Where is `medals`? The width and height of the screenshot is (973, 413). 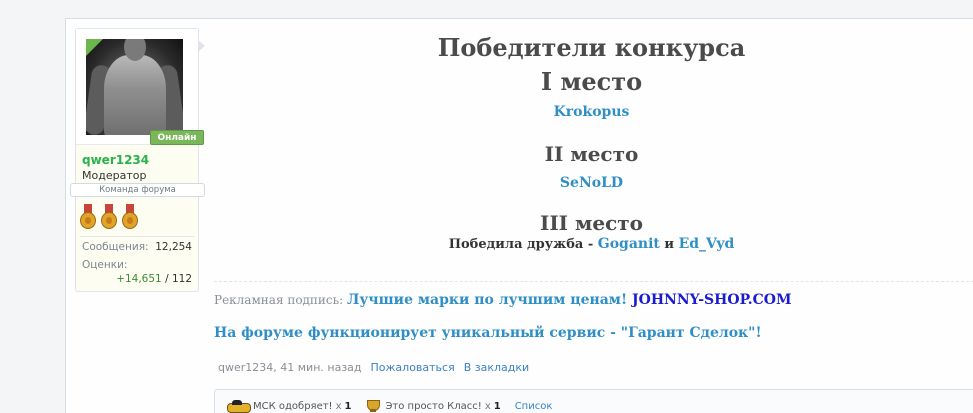
medals is located at coordinates (109, 217).